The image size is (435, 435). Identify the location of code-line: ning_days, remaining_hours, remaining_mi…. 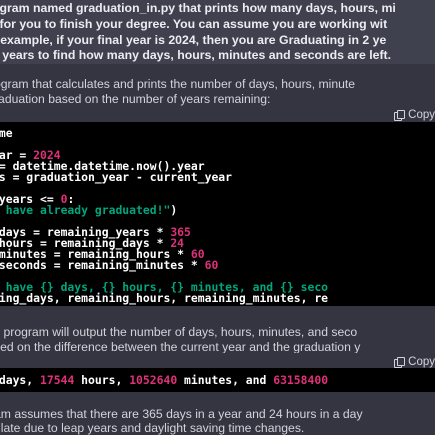
(164, 298).